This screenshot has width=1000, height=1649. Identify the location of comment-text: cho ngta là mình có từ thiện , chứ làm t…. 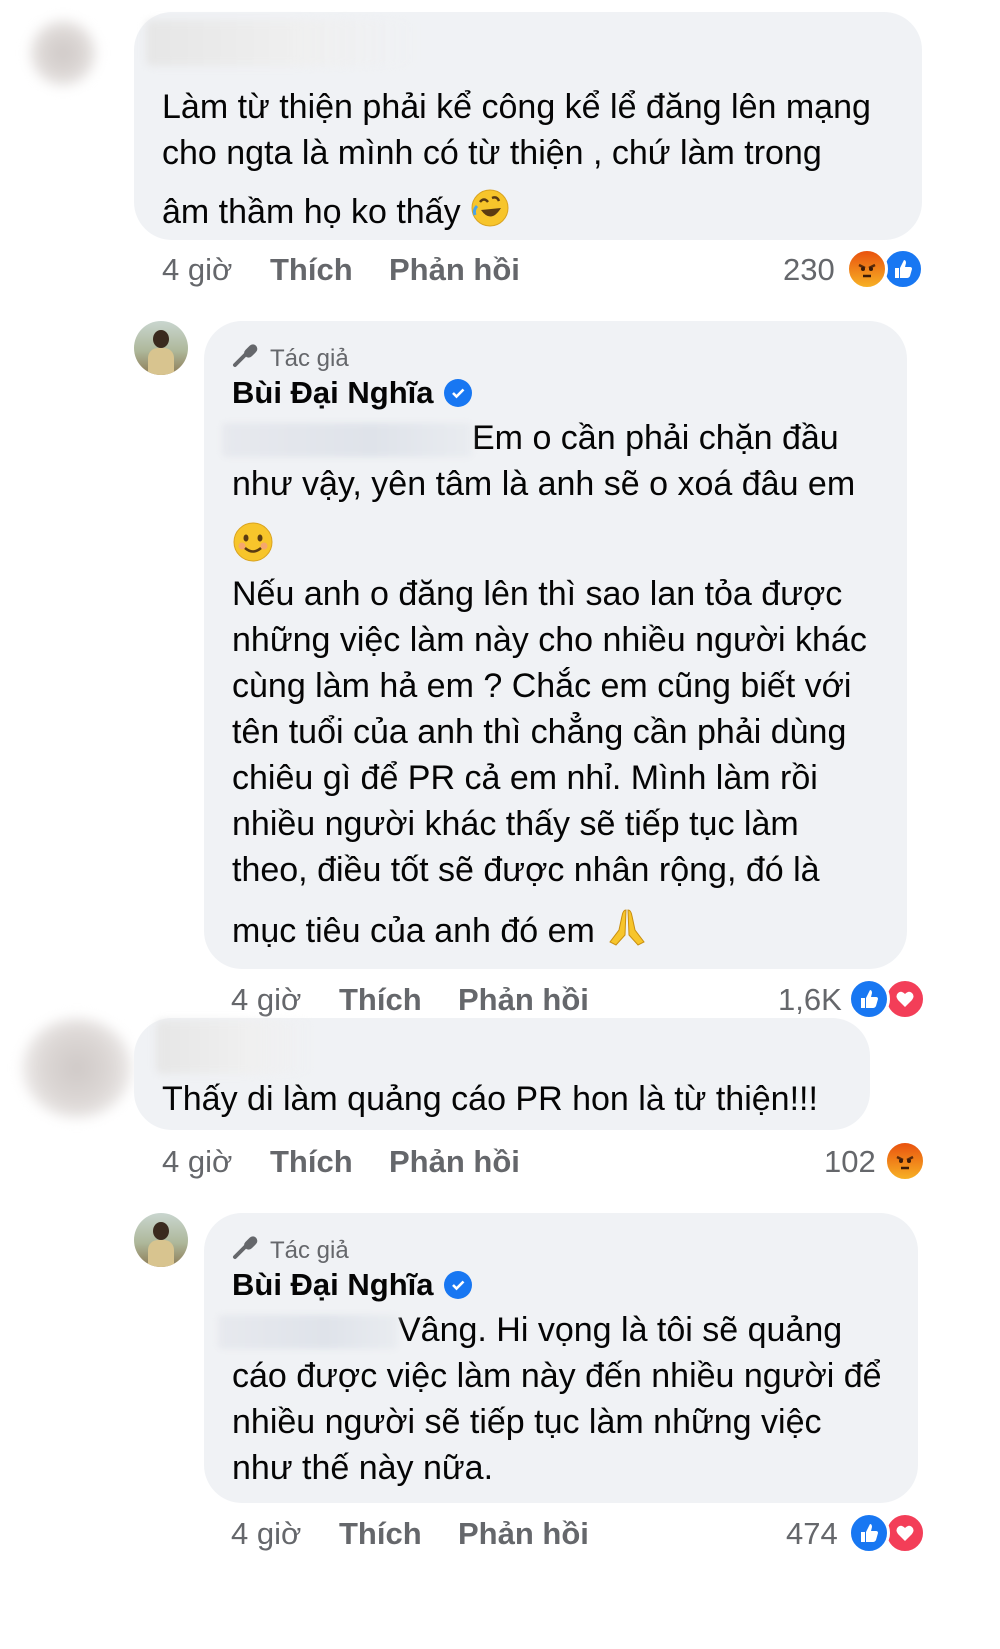
(492, 153).